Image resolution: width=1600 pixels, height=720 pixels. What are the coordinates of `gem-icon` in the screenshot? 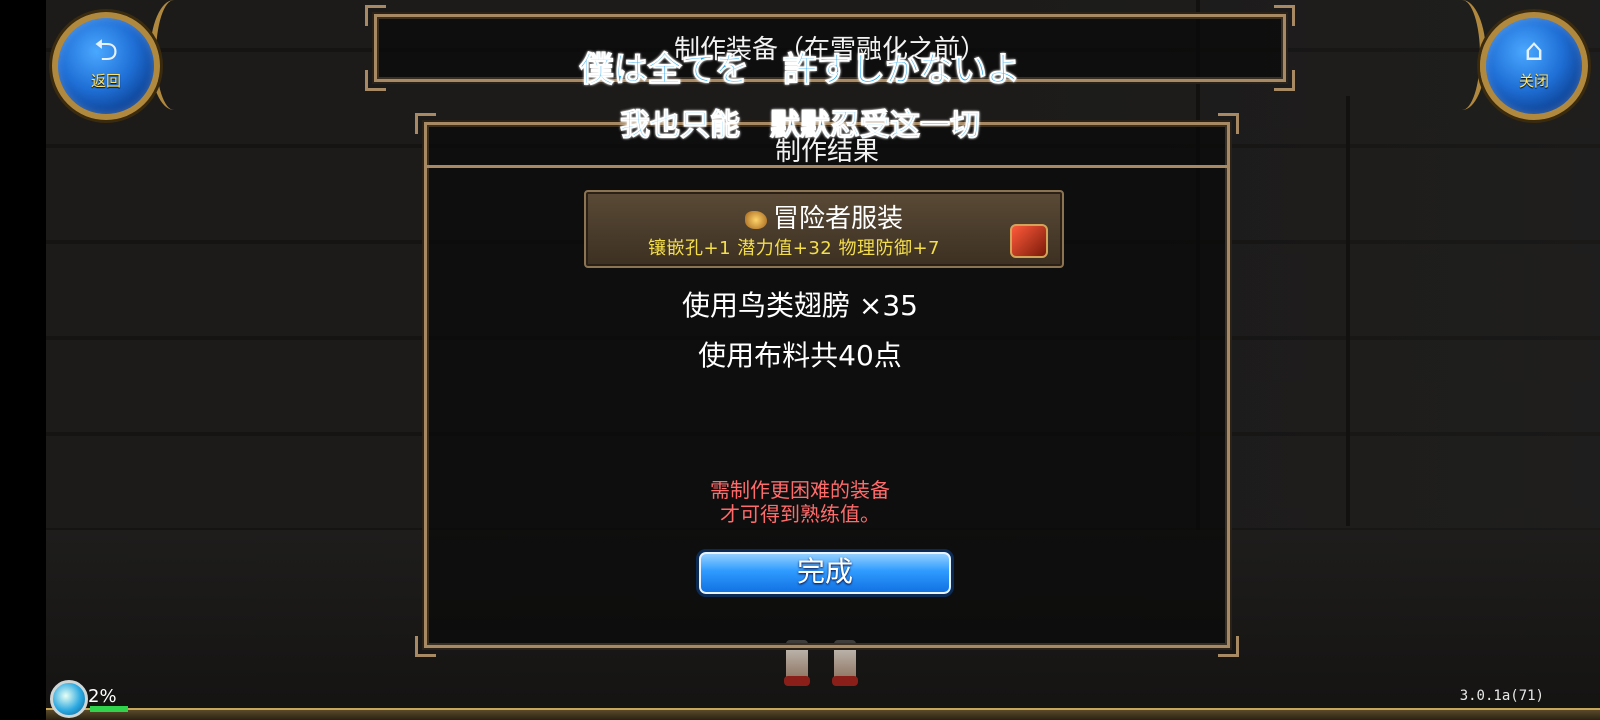 It's located at (755, 219).